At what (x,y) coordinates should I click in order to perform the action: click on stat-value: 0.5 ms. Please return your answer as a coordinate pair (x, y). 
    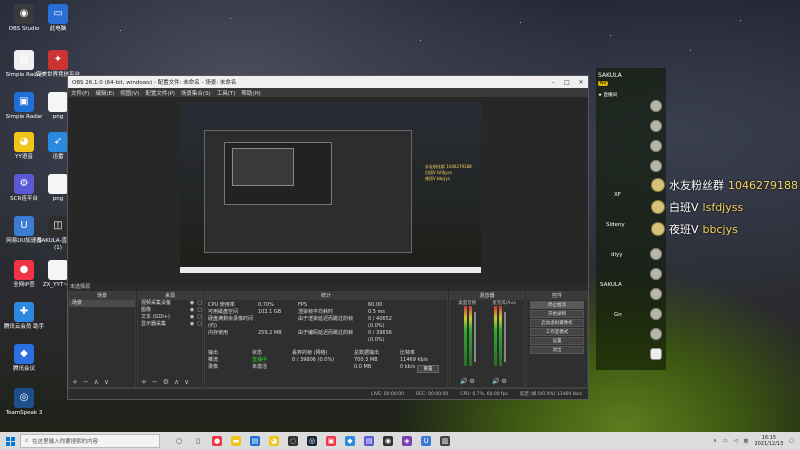
    Looking at the image, I should click on (377, 312).